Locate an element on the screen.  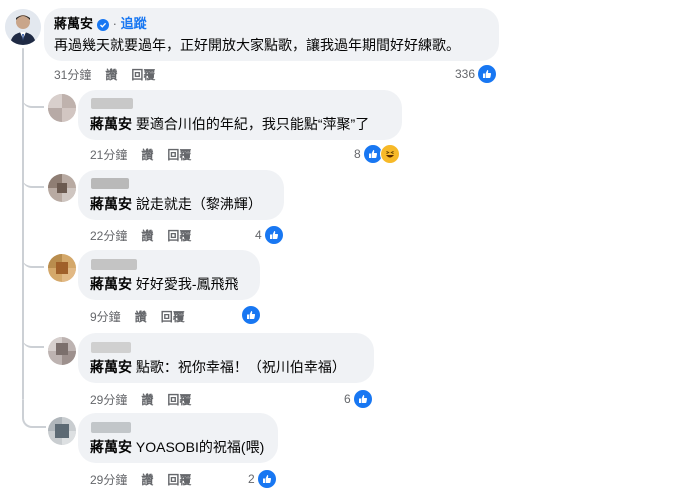
reply-reactions: 4 is located at coordinates (269, 235).